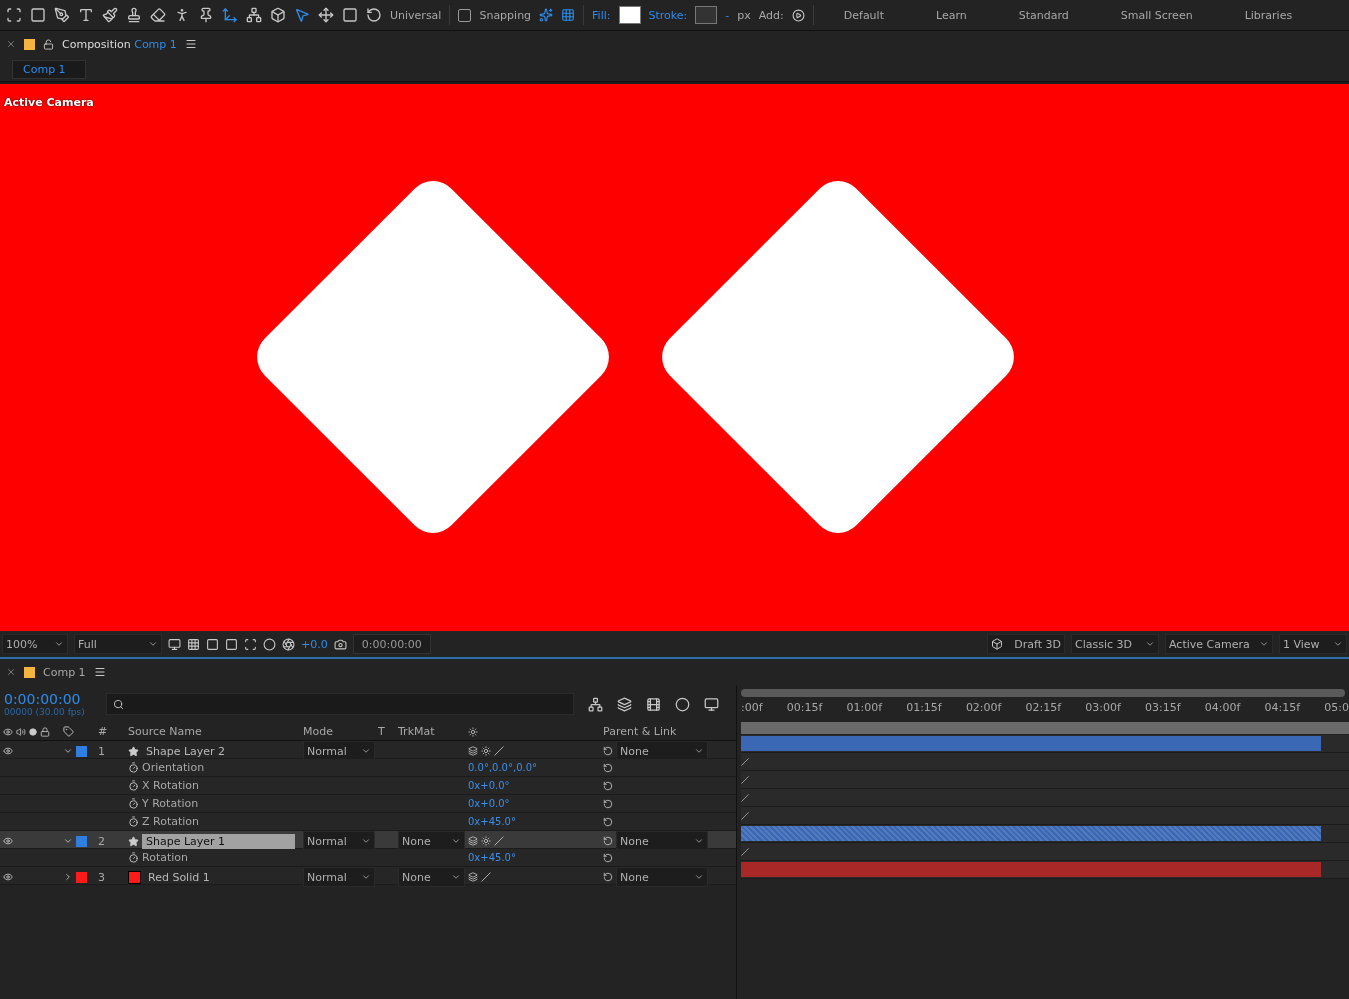 This screenshot has width=1349, height=999. What do you see at coordinates (416, 731) in the screenshot?
I see `column-header: TrkMat` at bounding box center [416, 731].